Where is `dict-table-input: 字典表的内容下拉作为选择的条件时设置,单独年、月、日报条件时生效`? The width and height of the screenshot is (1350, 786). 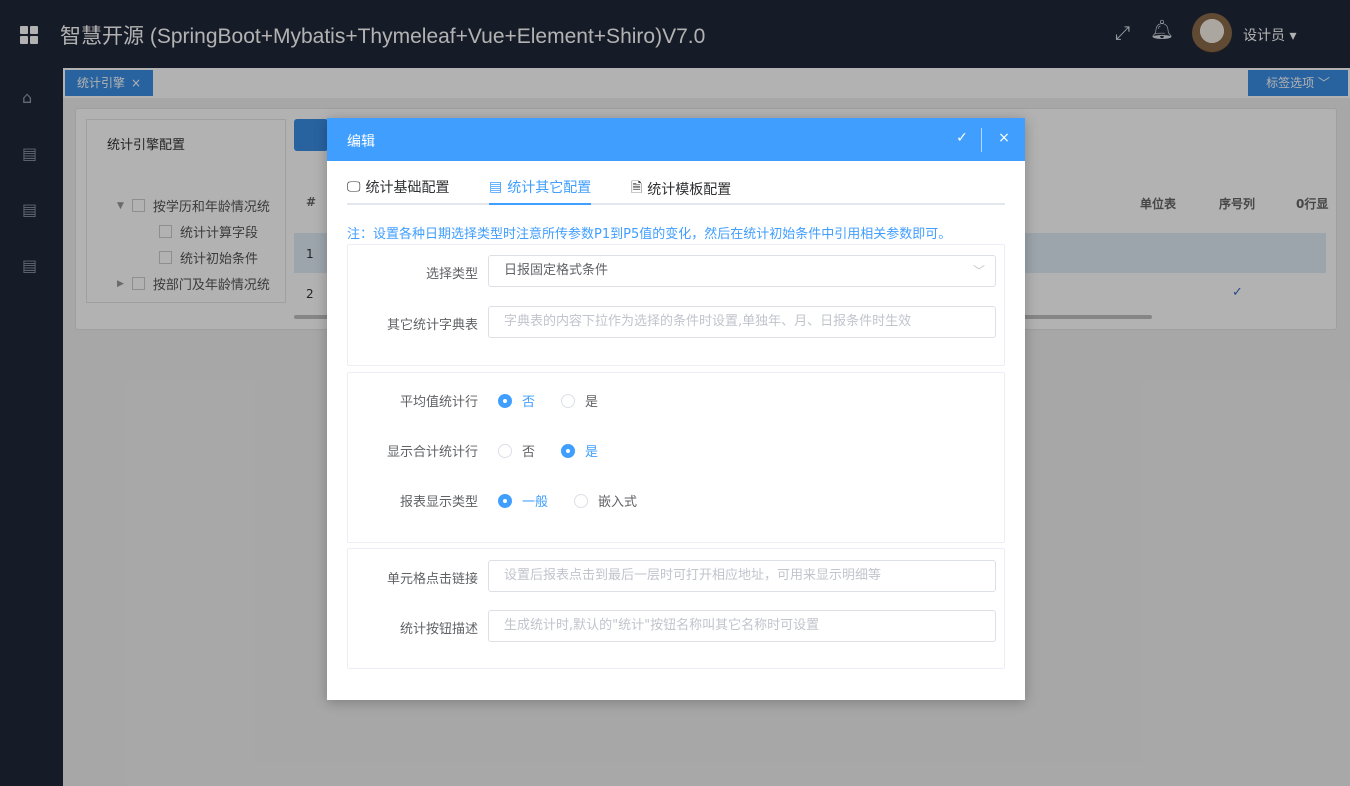 dict-table-input: 字典表的内容下拉作为选择的条件时设置,单独年、月、日报条件时生效 is located at coordinates (742, 322).